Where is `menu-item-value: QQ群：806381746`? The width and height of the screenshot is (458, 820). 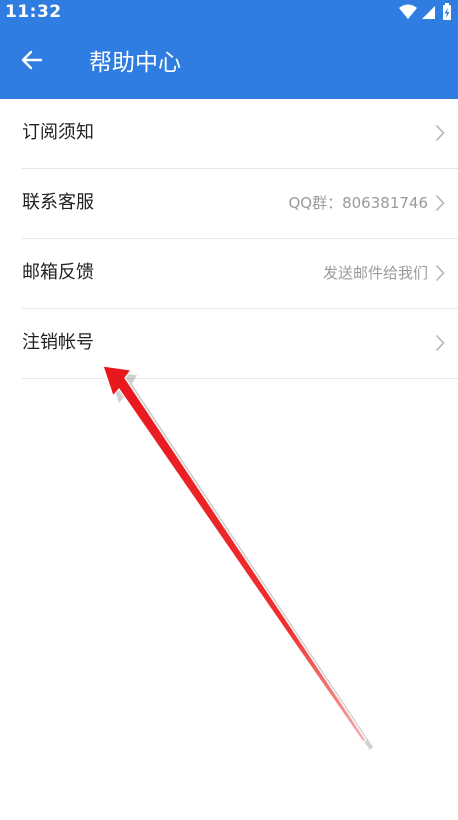 menu-item-value: QQ群：806381746 is located at coordinates (358, 203).